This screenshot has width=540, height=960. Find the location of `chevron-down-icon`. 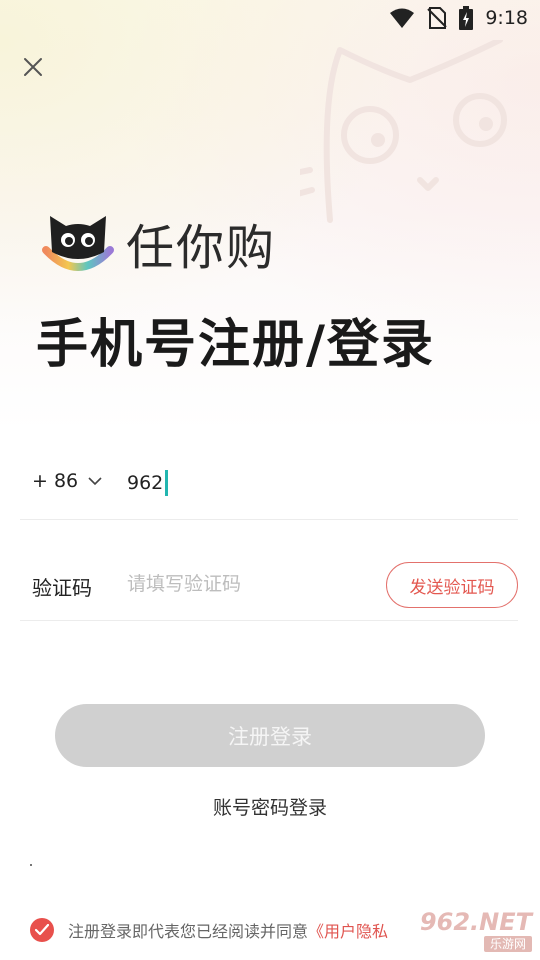

chevron-down-icon is located at coordinates (95, 481).